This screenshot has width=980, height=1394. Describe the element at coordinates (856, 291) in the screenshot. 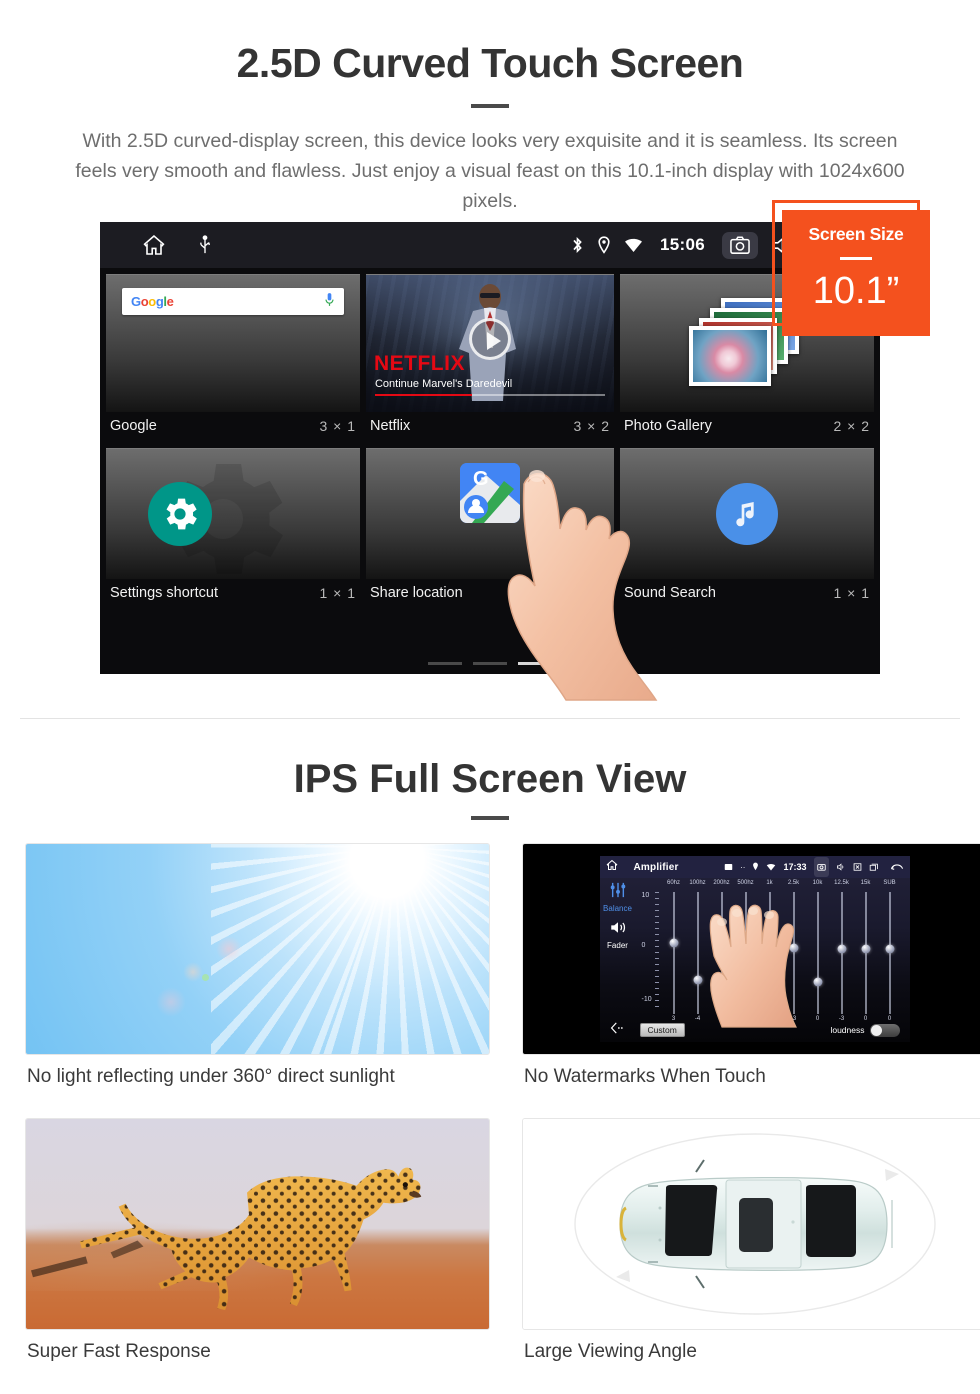

I see `badge-value: 10.1”` at that location.